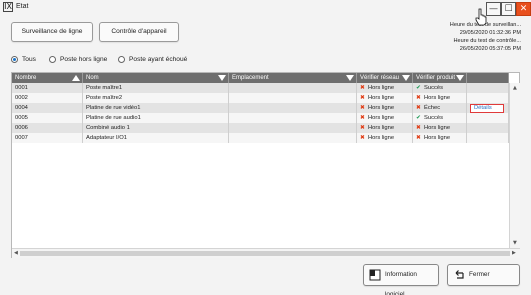 The width and height of the screenshot is (531, 295). What do you see at coordinates (76, 78) in the screenshot?
I see `sort-asc-icon` at bounding box center [76, 78].